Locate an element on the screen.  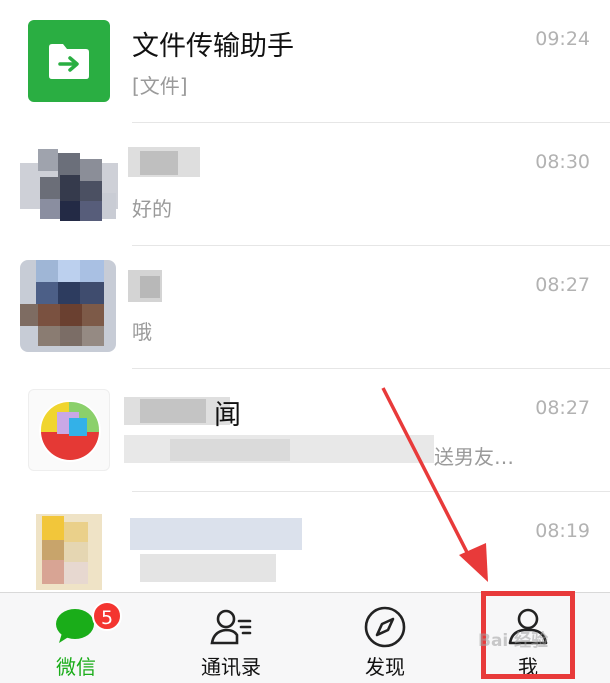
folder-arrow-icon is located at coordinates (69, 61).